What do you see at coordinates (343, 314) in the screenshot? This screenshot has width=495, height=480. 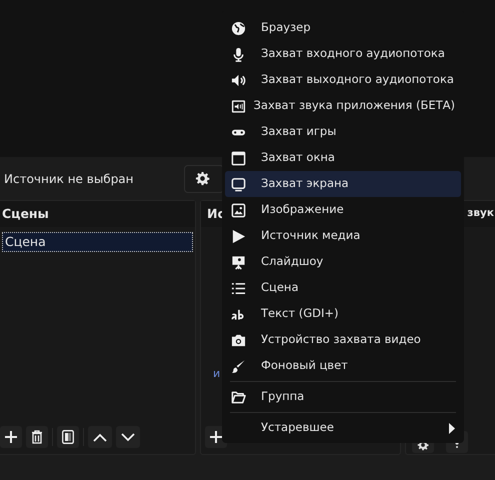 I see `menu-item: Текст (GDI+)` at bounding box center [343, 314].